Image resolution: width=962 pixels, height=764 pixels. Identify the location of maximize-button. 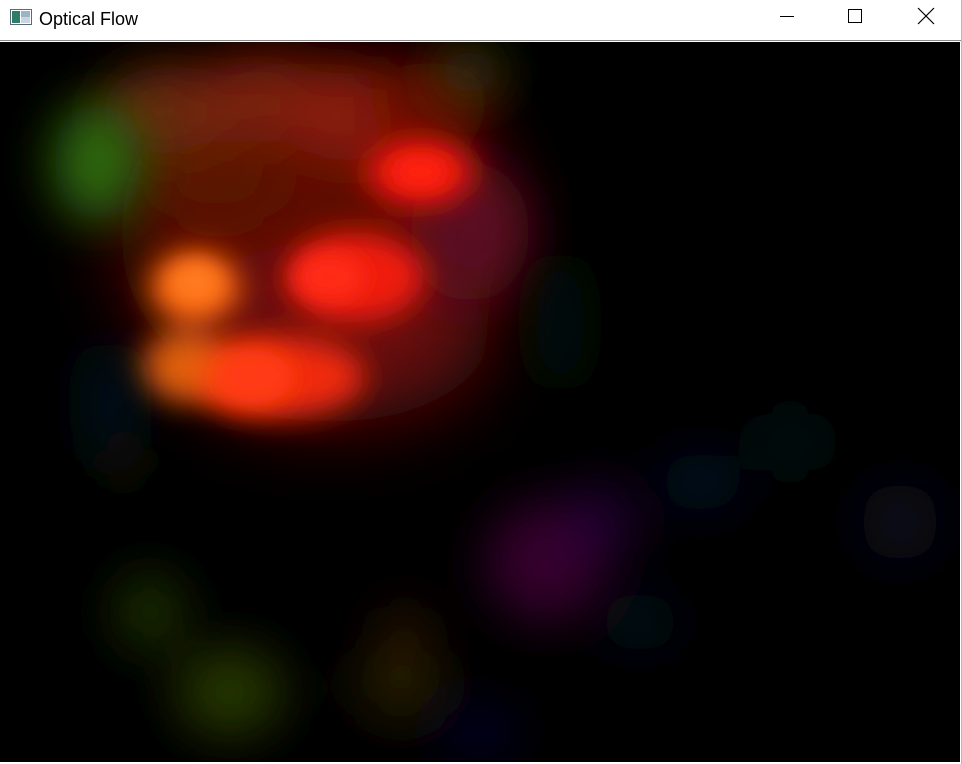
(855, 18).